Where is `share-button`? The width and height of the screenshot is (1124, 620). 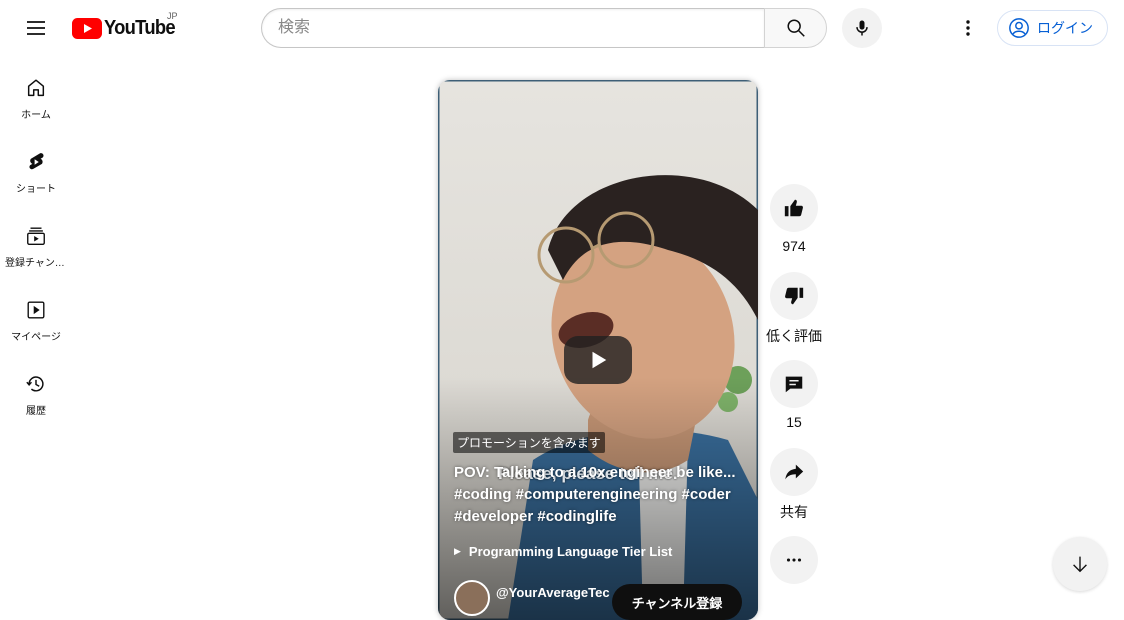
share-button is located at coordinates (794, 472).